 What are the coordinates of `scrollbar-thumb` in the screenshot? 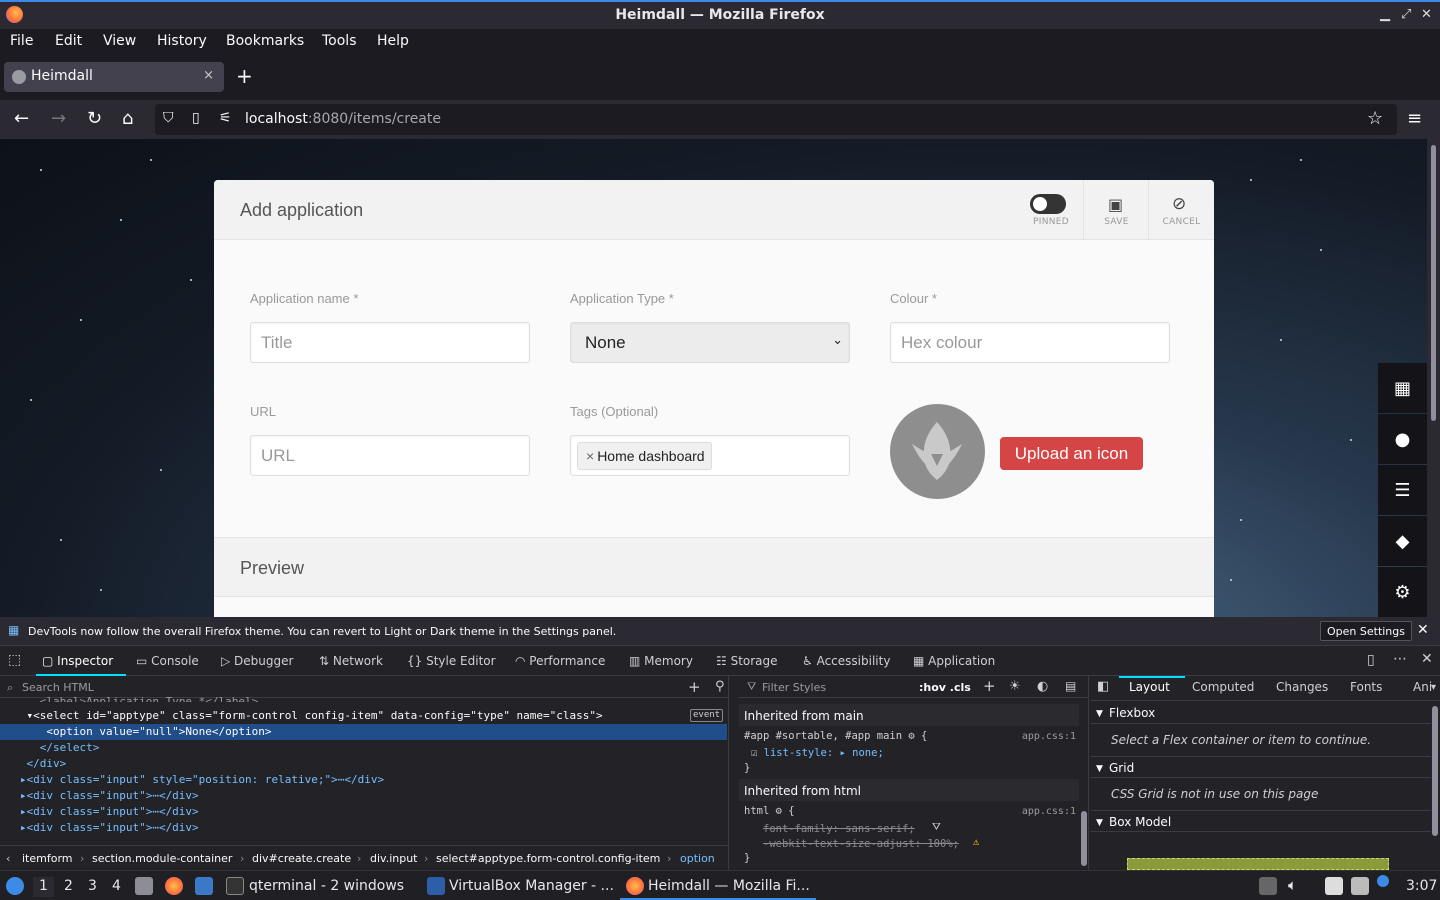 It's located at (1433, 283).